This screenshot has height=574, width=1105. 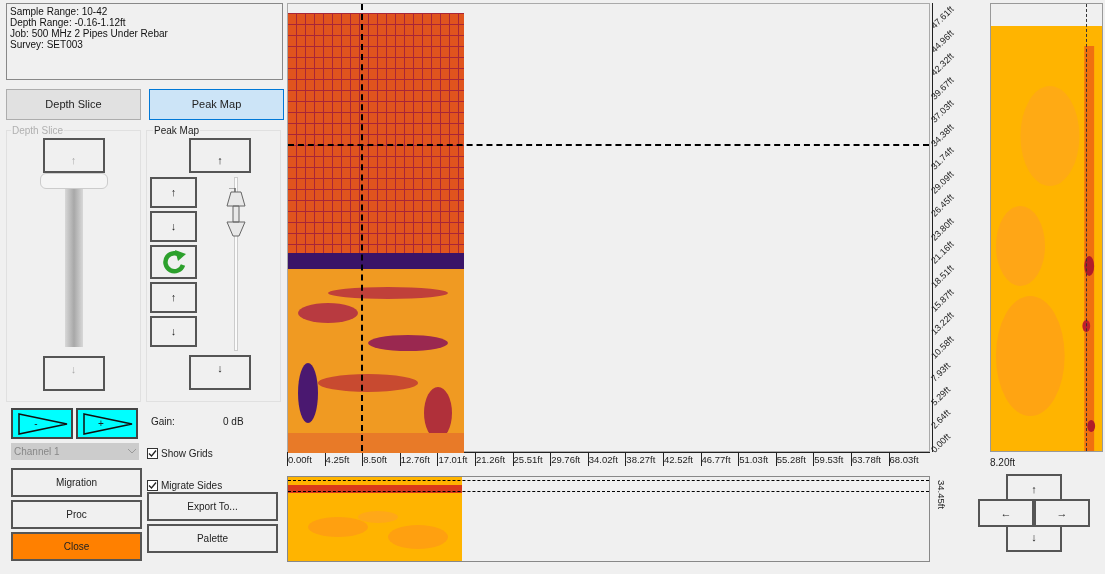 I want to click on sign-label: -, so click(x=36, y=423).